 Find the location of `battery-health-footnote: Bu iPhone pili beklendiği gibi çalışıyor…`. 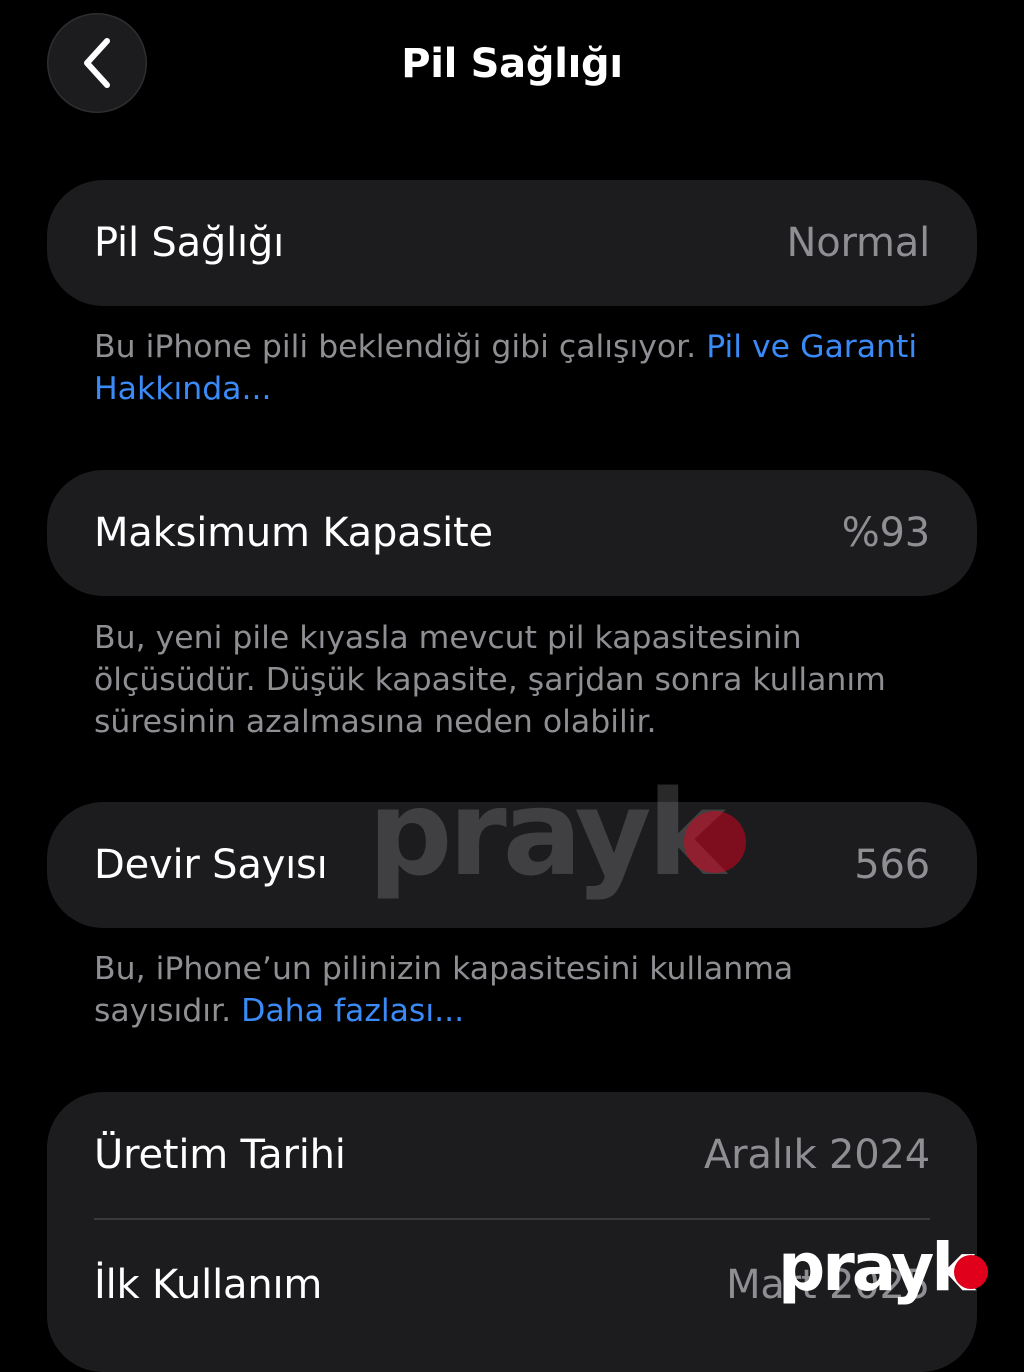

battery-health-footnote: Bu iPhone pili beklendiği gibi çalışıyor… is located at coordinates (514, 368).